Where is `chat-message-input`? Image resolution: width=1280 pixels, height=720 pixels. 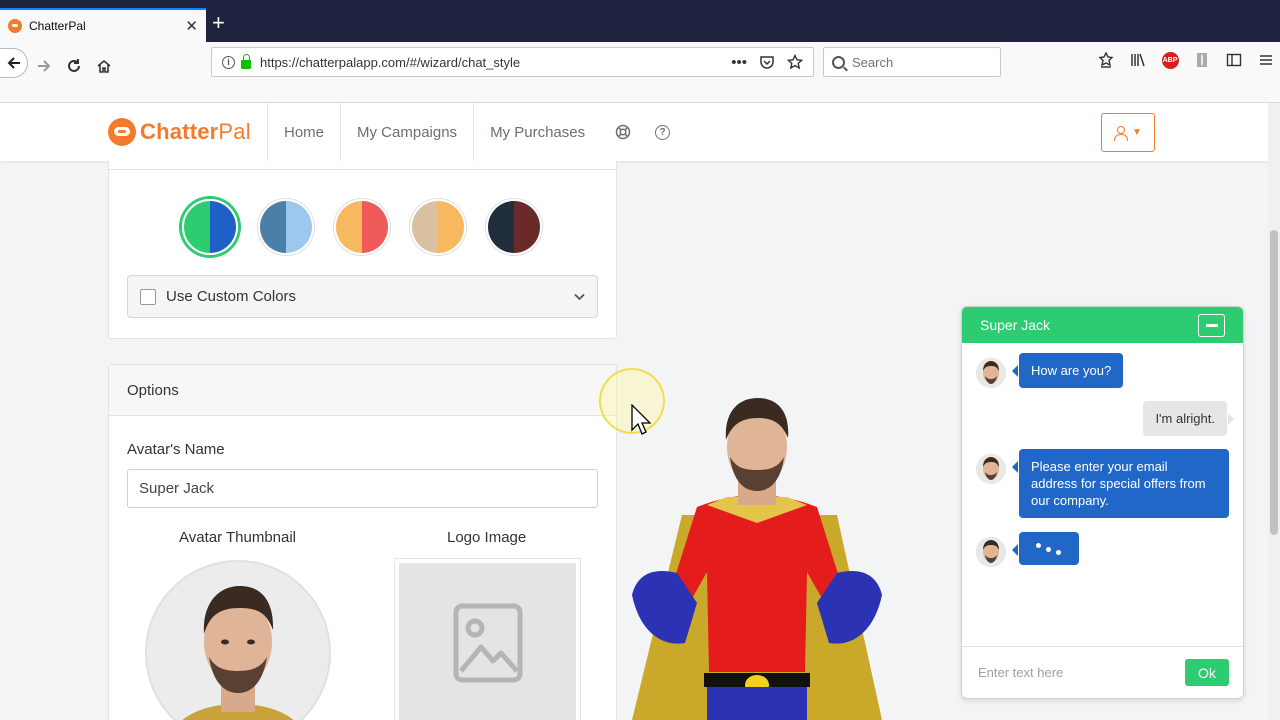
chat-message-input is located at coordinates (1081, 672).